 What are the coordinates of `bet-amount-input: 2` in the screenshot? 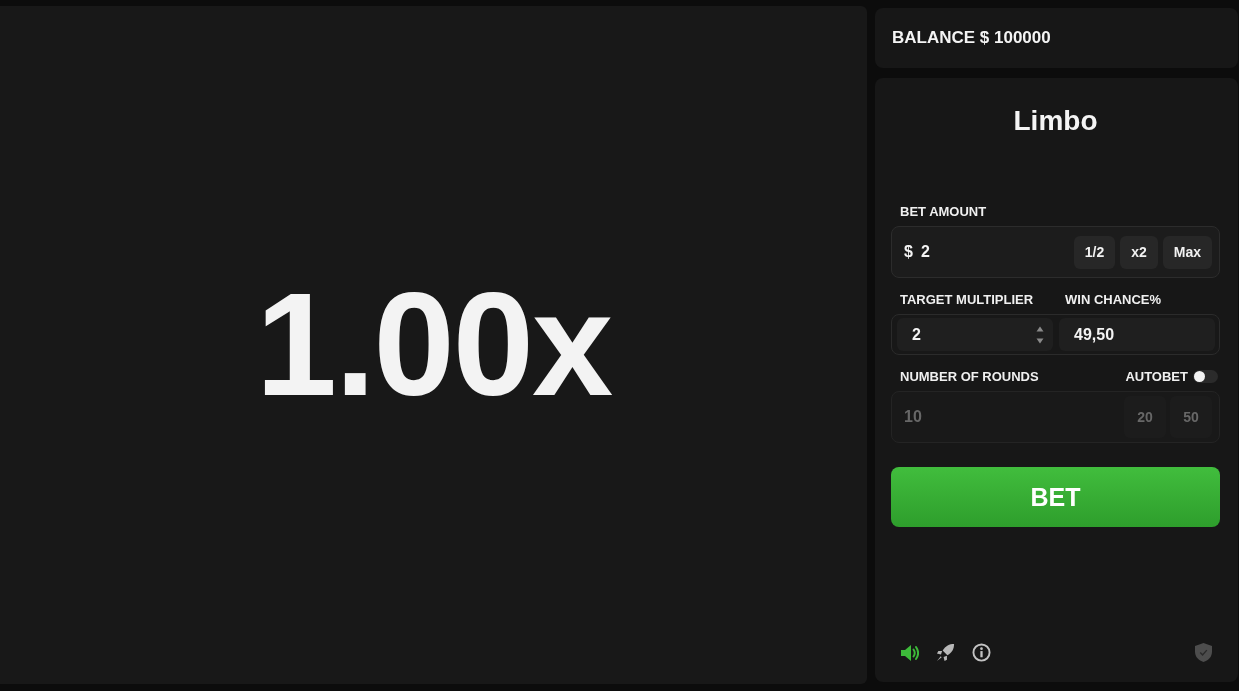 It's located at (994, 252).